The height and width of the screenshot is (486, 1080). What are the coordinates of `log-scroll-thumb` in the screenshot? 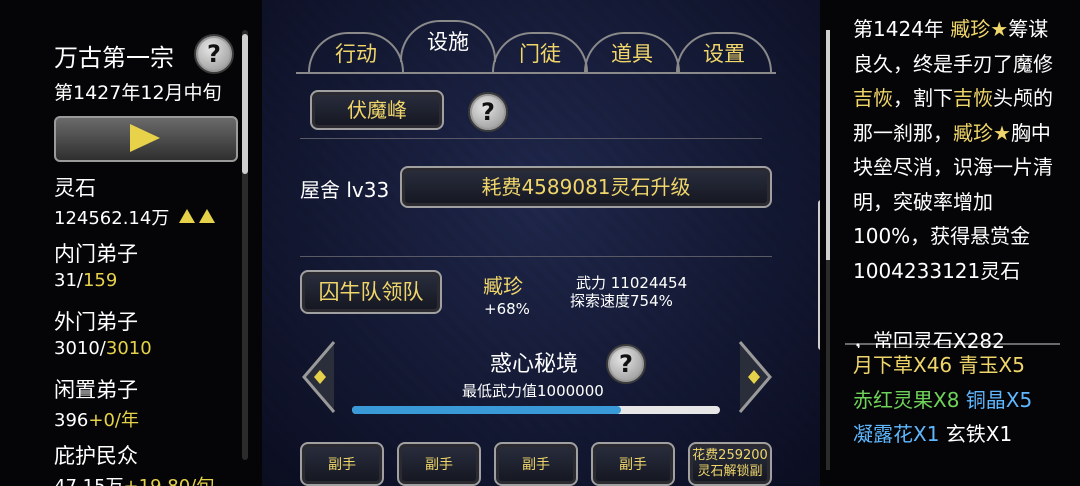 It's located at (828, 145).